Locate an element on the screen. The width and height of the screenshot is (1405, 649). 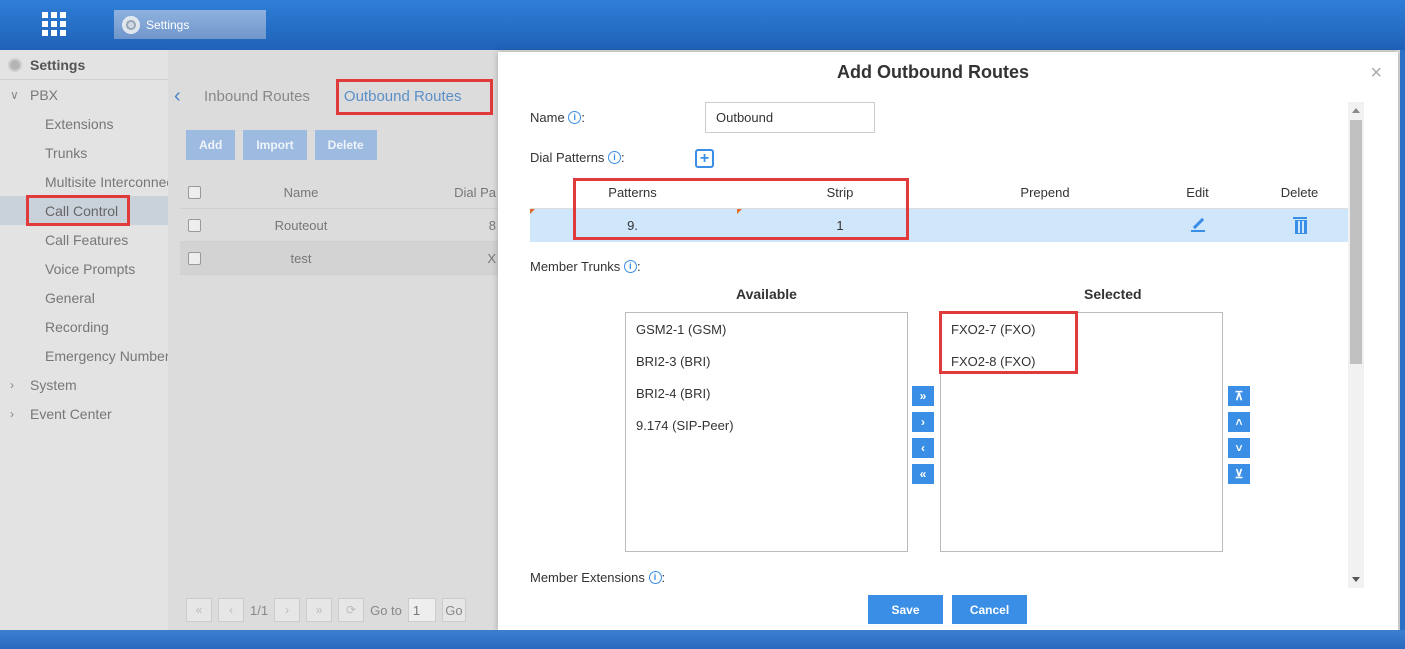
top-bar: Settings is located at coordinates (702, 25).